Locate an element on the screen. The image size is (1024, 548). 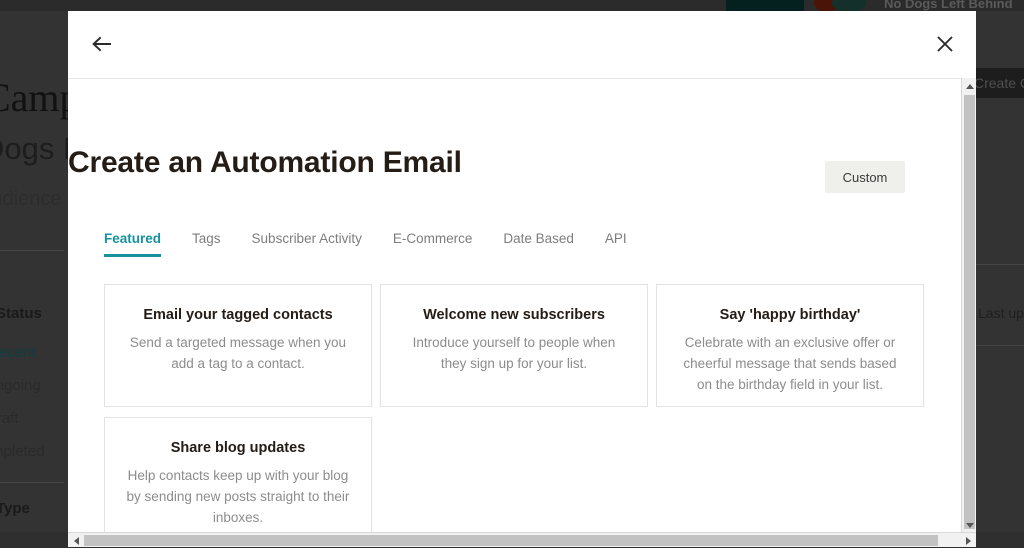
close-icon is located at coordinates (945, 44).